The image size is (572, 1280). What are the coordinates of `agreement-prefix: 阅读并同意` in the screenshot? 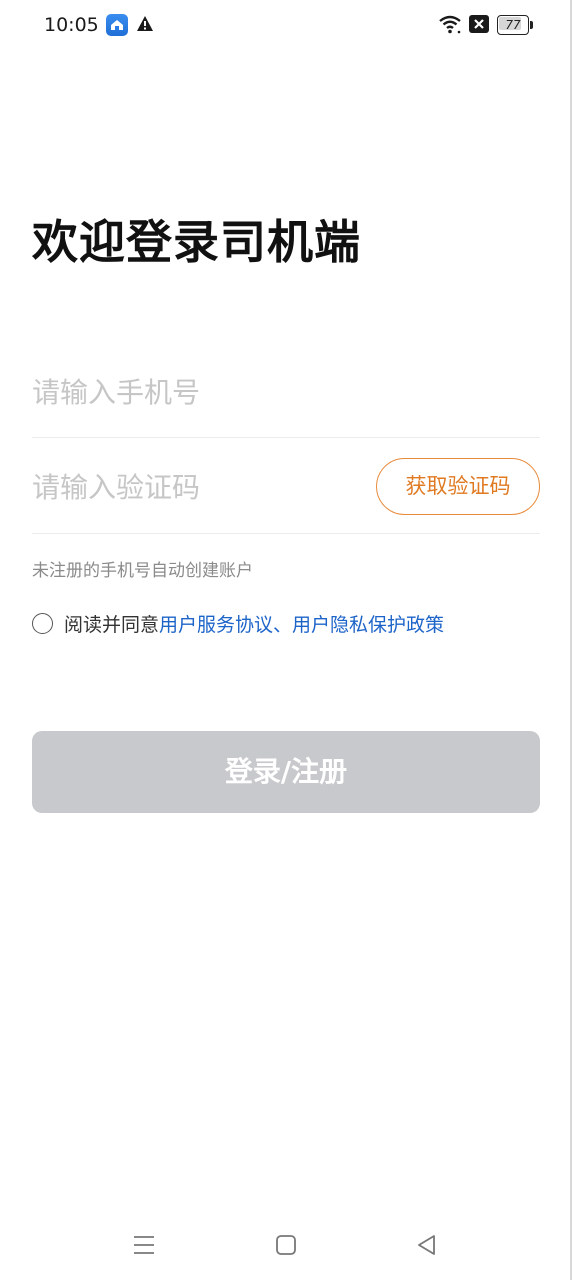 It's located at (112, 624).